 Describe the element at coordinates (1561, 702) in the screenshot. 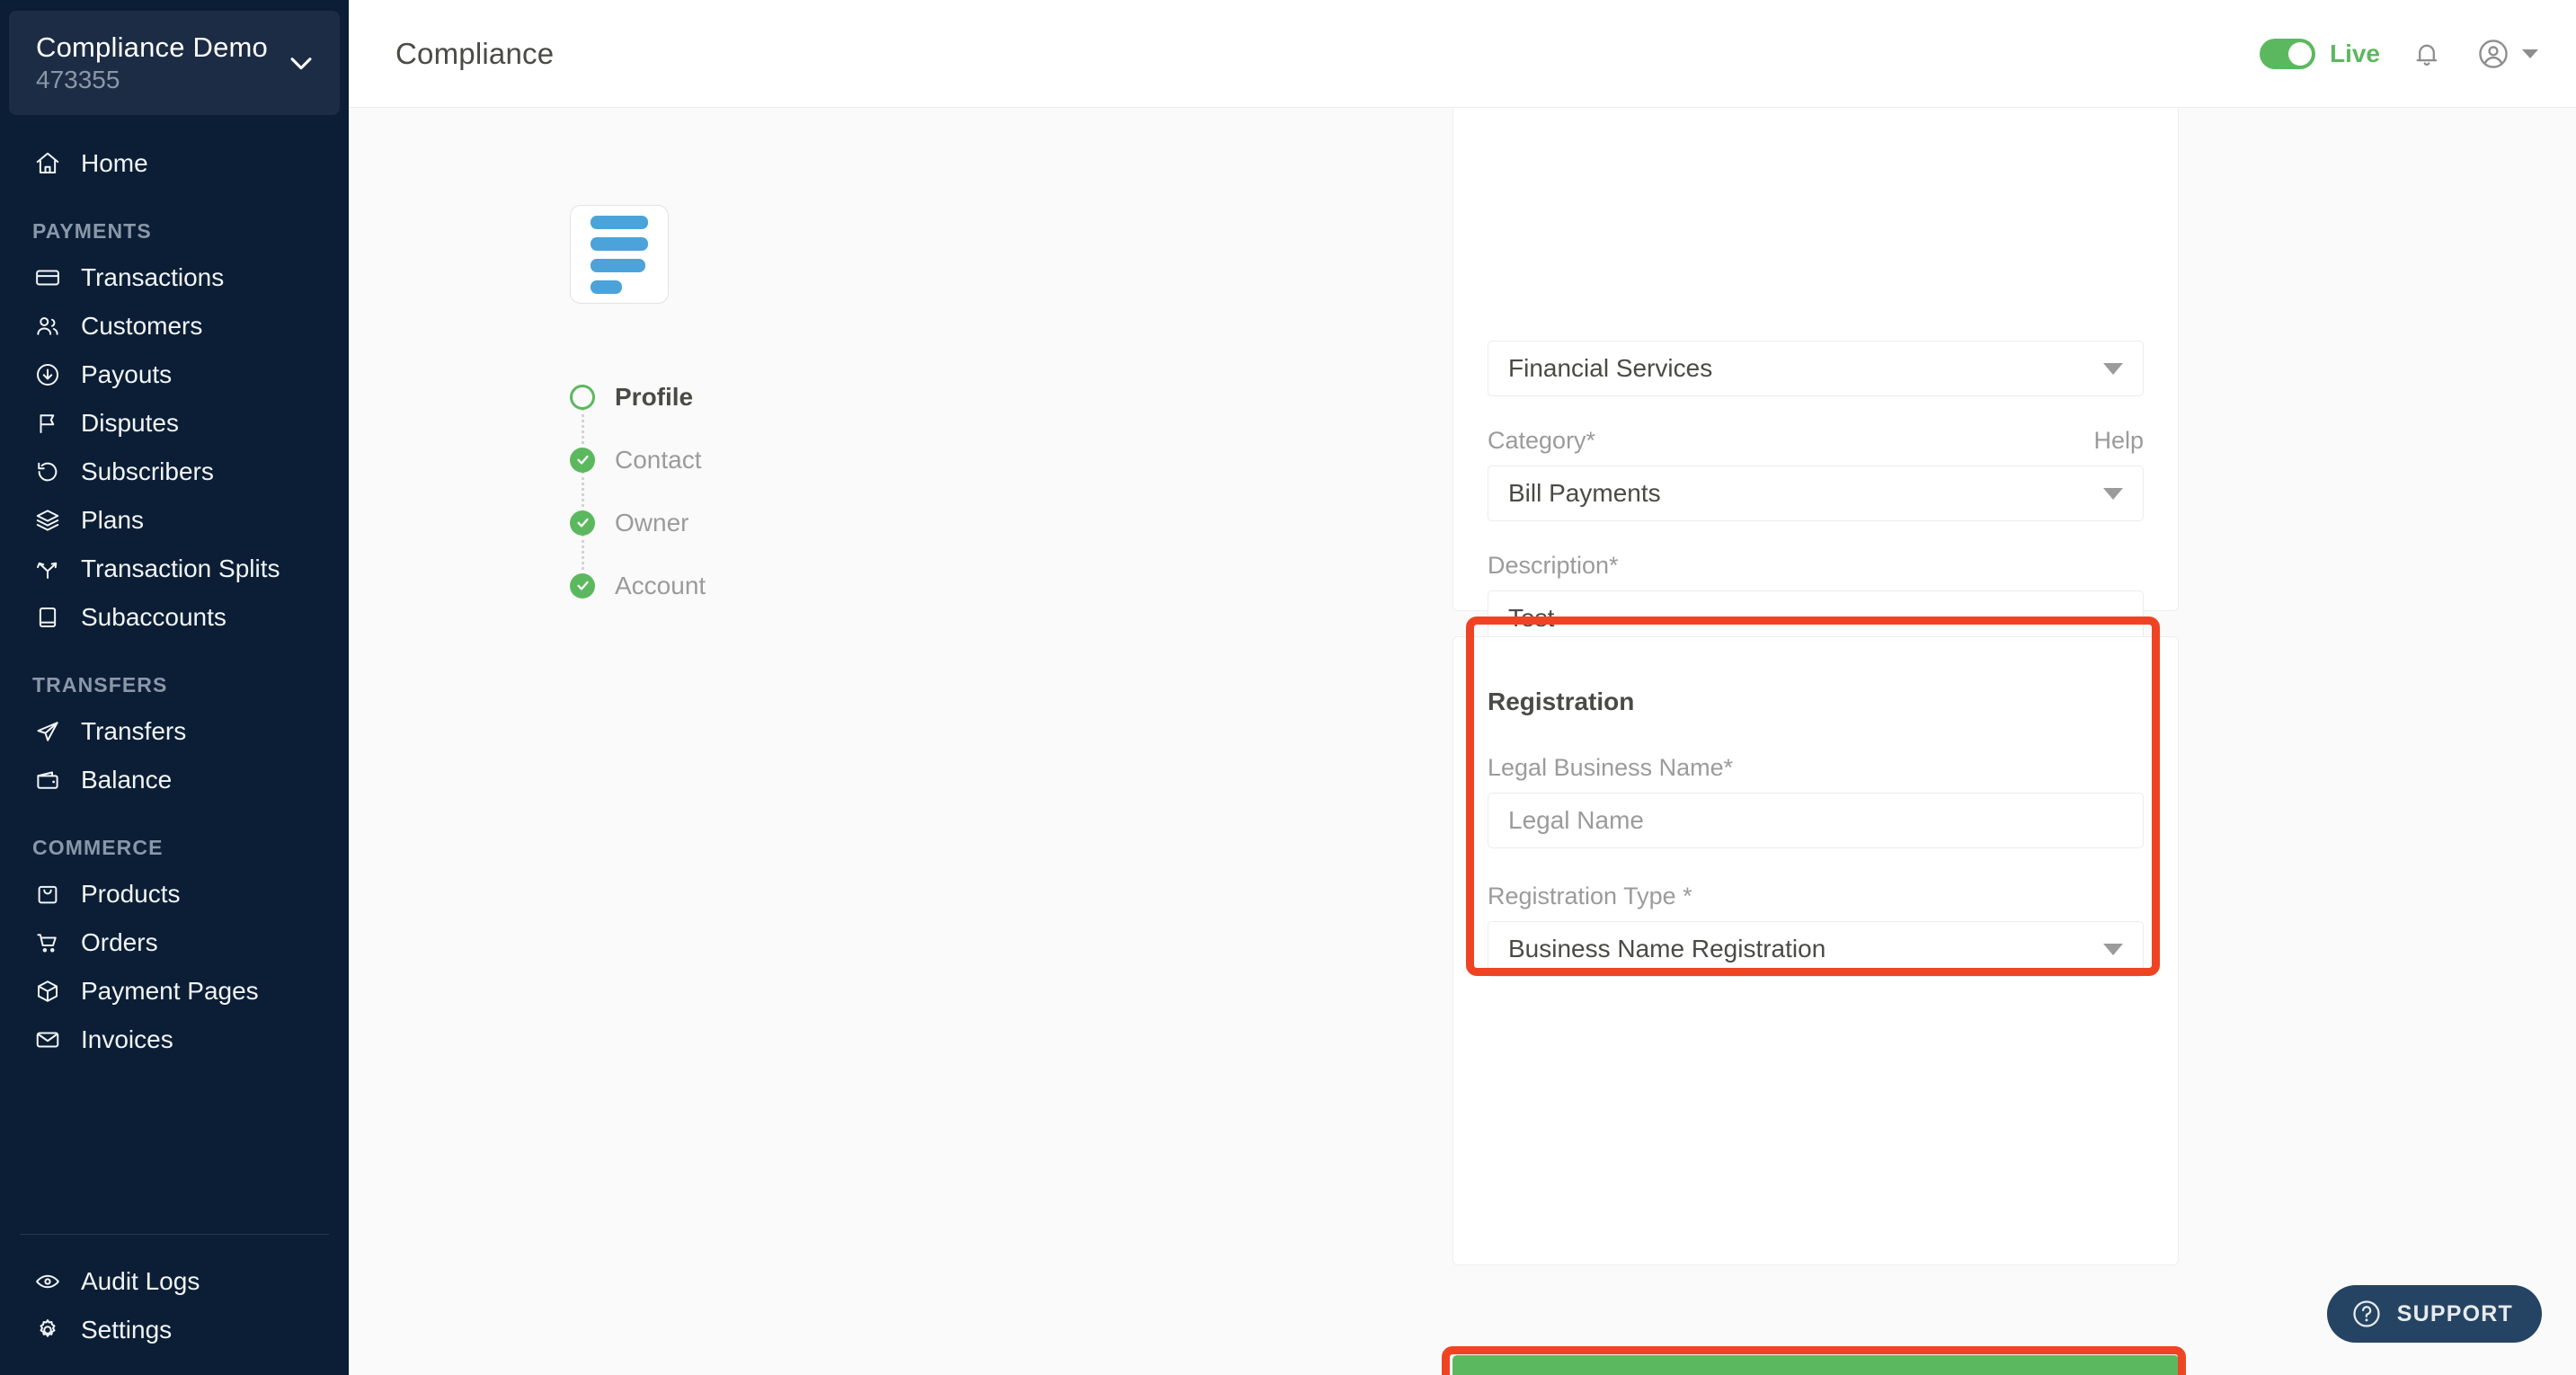

I see `registration-section-title: Registration` at that location.